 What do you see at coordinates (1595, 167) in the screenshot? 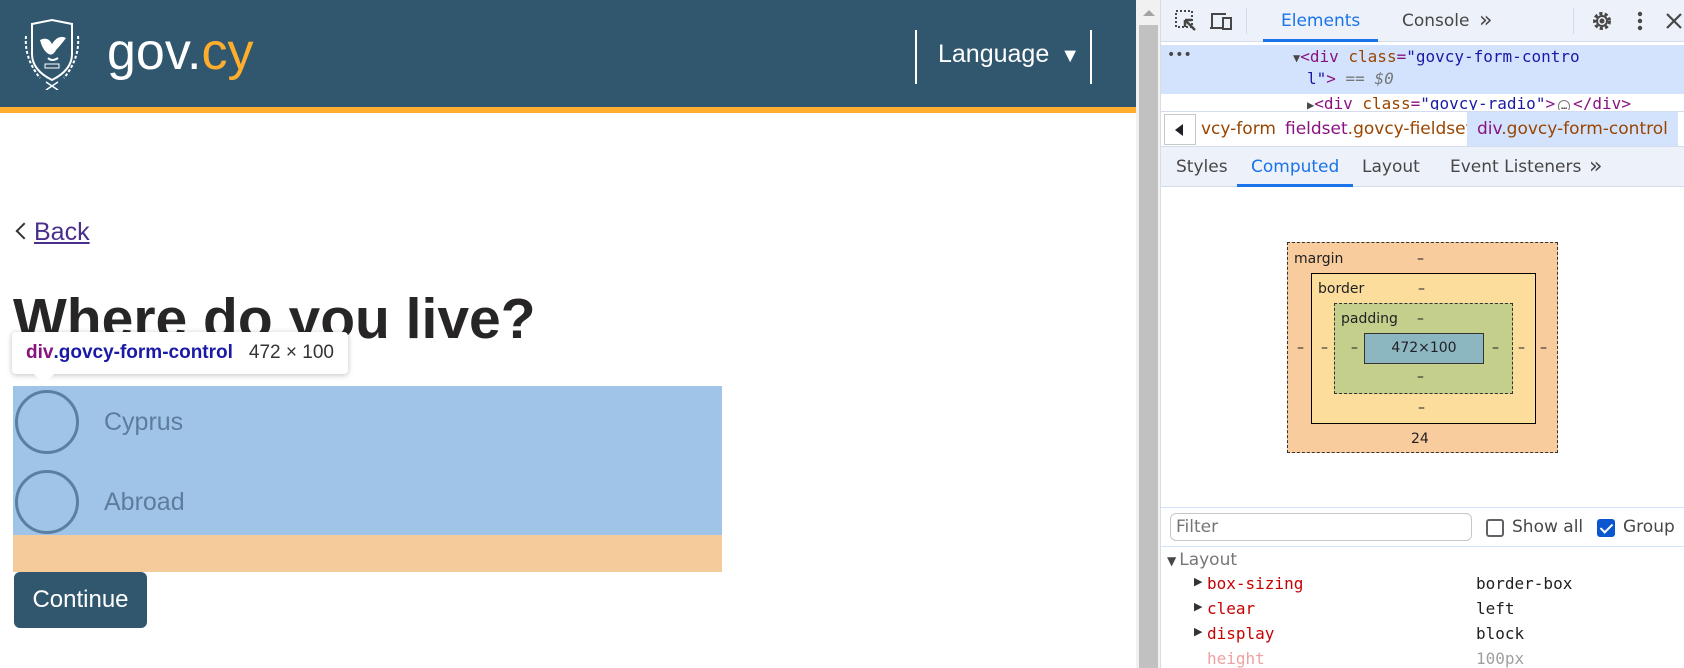
I see `more-subtabs-icon: »` at bounding box center [1595, 167].